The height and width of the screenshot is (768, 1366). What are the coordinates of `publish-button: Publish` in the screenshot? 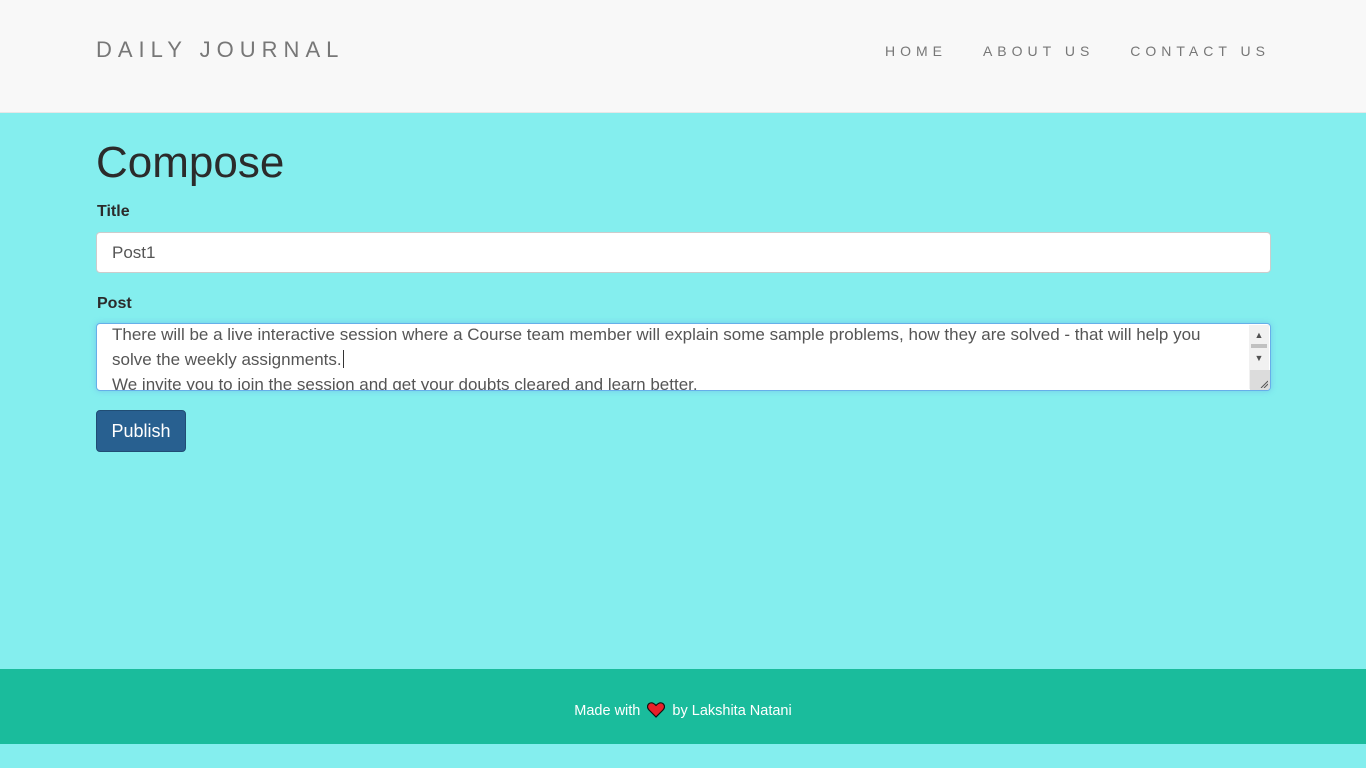 It's located at (141, 431).